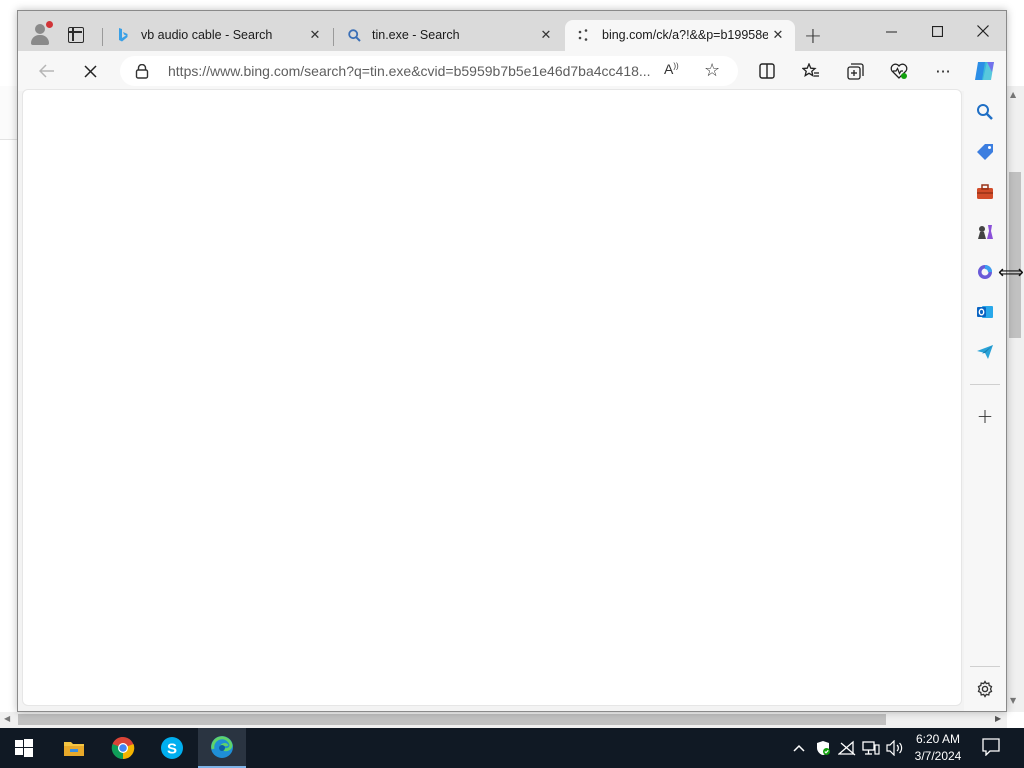 This screenshot has width=1024, height=768. Describe the element at coordinates (985, 71) in the screenshot. I see `copilot-icon` at that location.